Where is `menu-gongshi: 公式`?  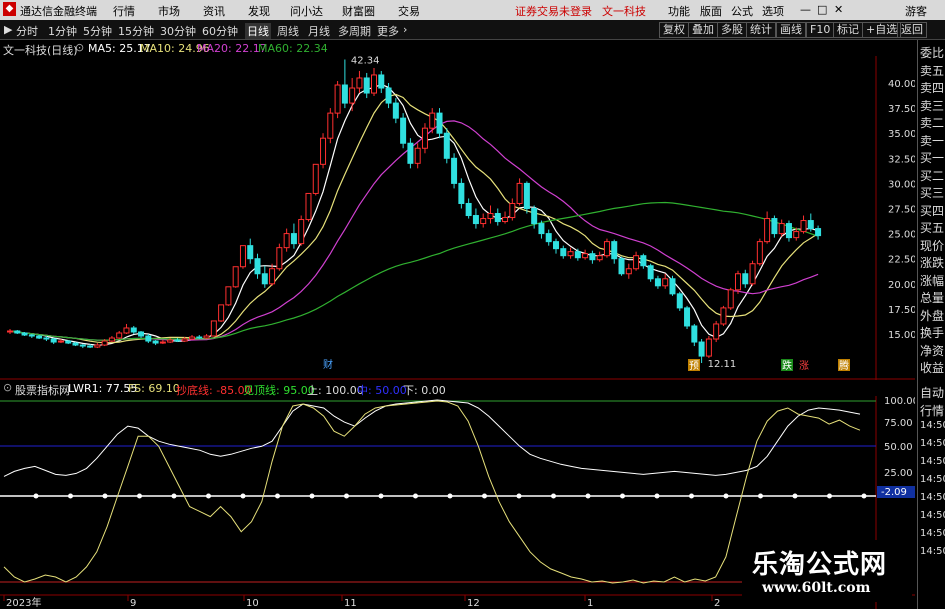
menu-gongshi: 公式 is located at coordinates (742, 11).